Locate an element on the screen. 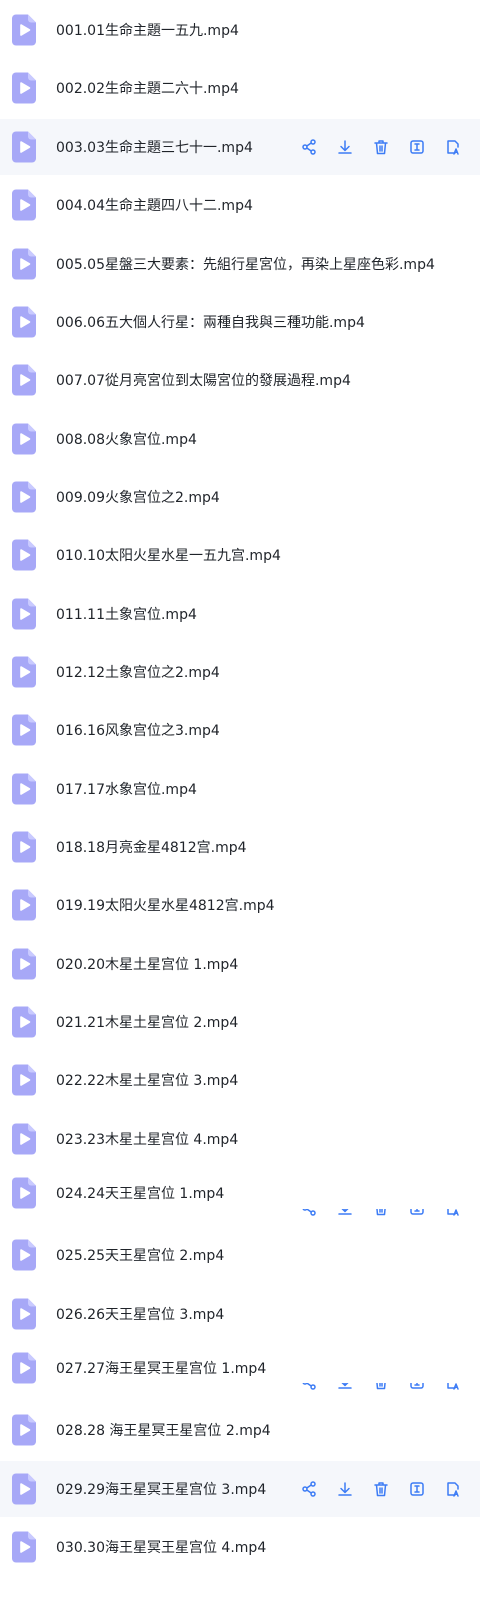  file-row: 017.17水象宫位.mp4 is located at coordinates (240, 789).